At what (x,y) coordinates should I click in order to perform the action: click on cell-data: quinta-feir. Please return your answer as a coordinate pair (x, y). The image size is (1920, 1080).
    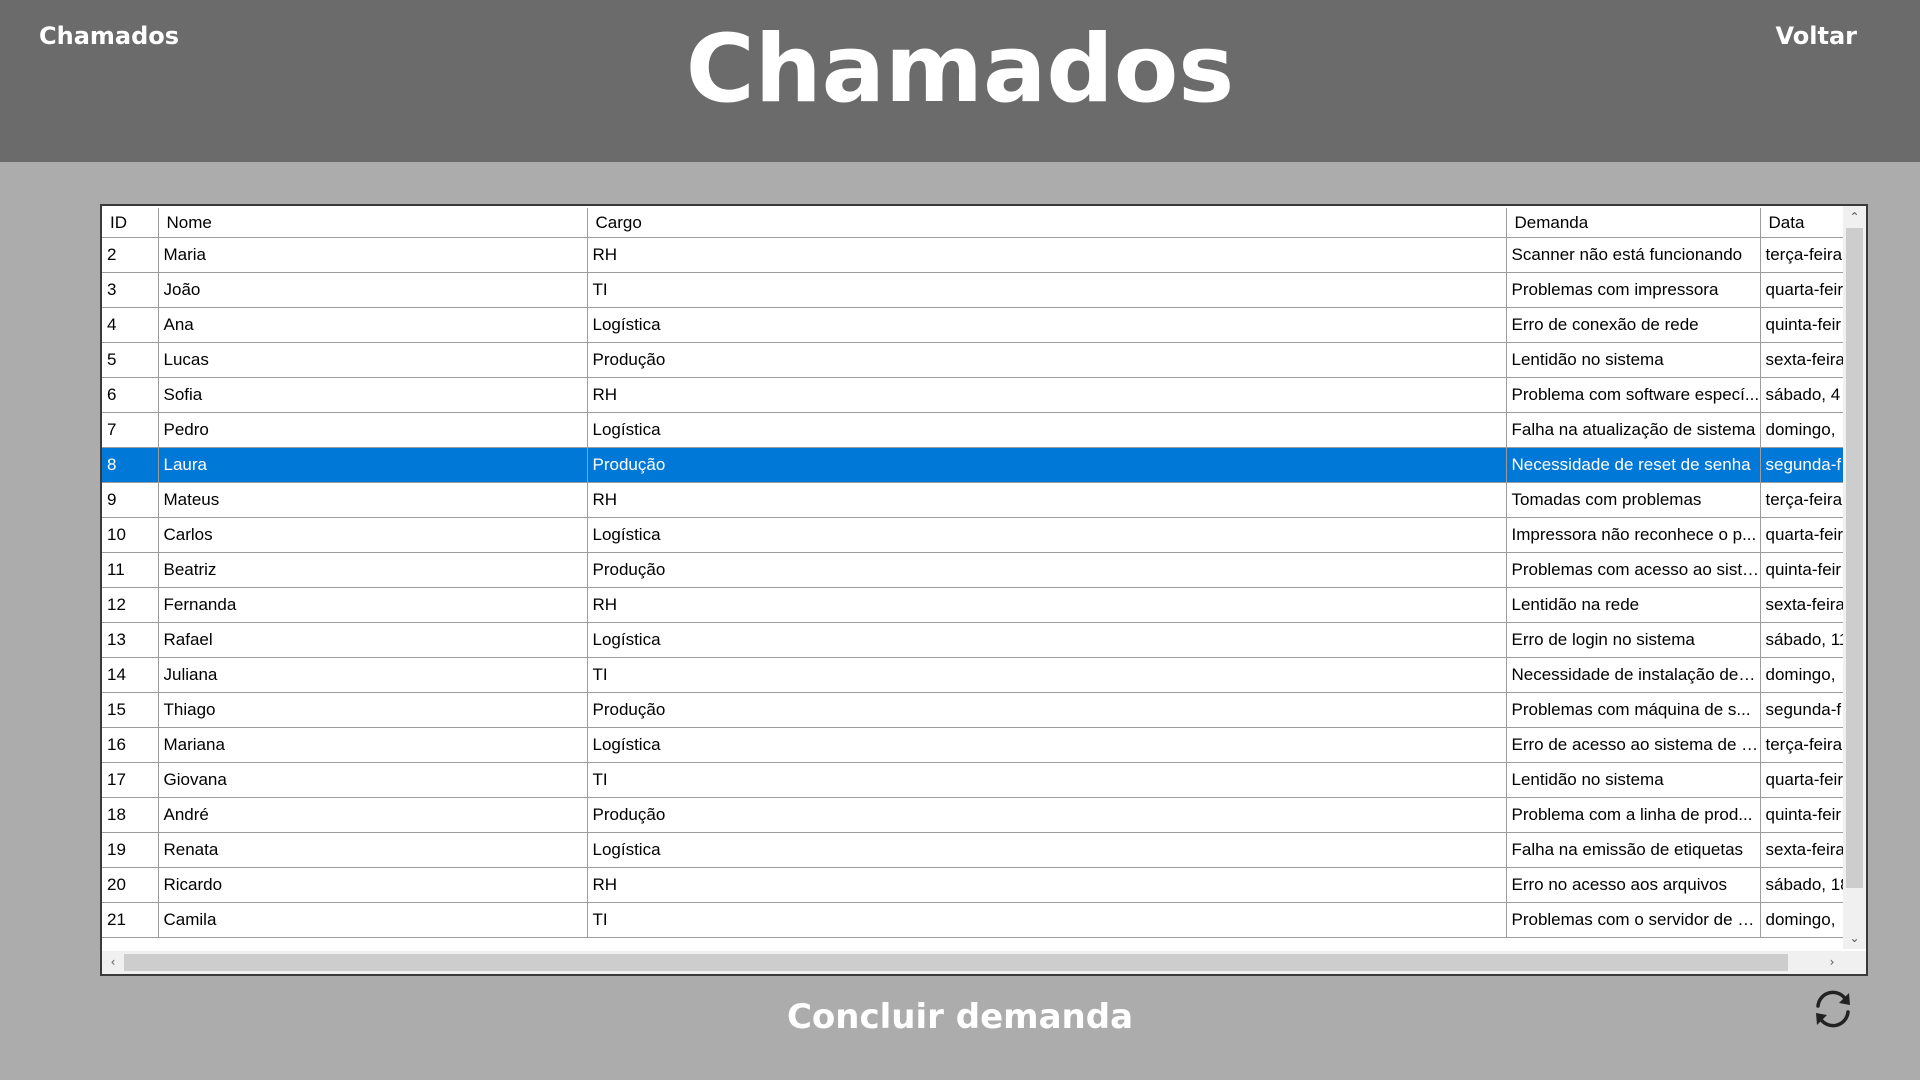
    Looking at the image, I should click on (1802, 815).